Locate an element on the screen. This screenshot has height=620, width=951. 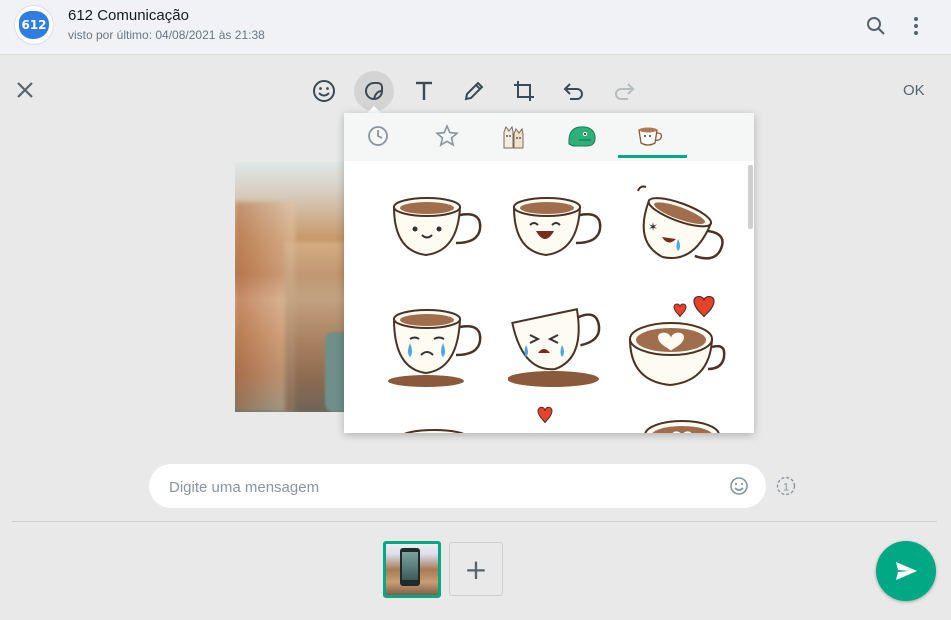
crop-icon is located at coordinates (524, 91).